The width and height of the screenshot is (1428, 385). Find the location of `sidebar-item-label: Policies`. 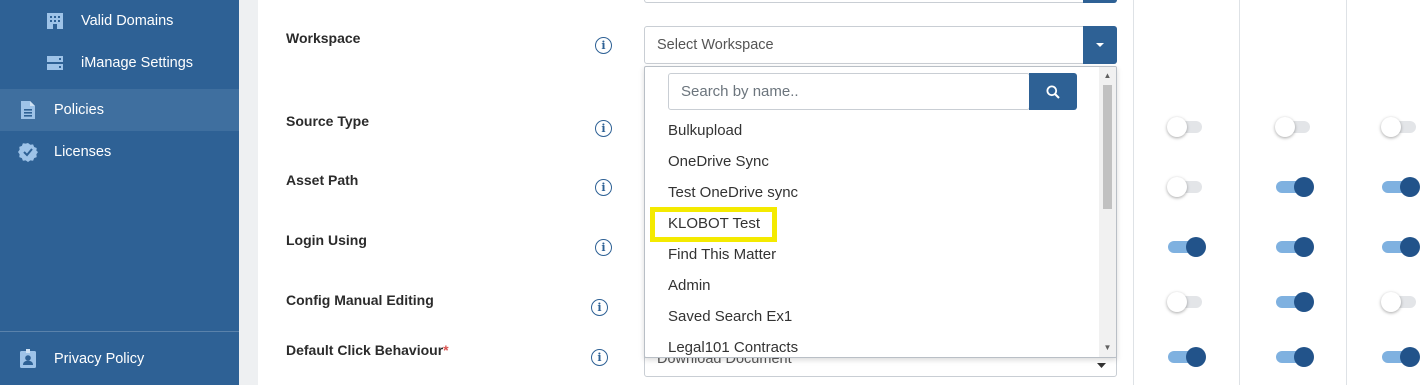

sidebar-item-label: Policies is located at coordinates (79, 110).